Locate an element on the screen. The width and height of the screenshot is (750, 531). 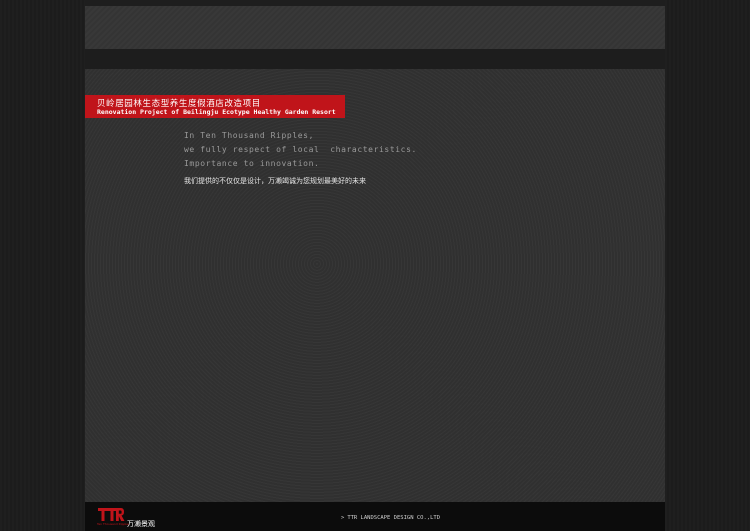
top-band is located at coordinates (375, 27).